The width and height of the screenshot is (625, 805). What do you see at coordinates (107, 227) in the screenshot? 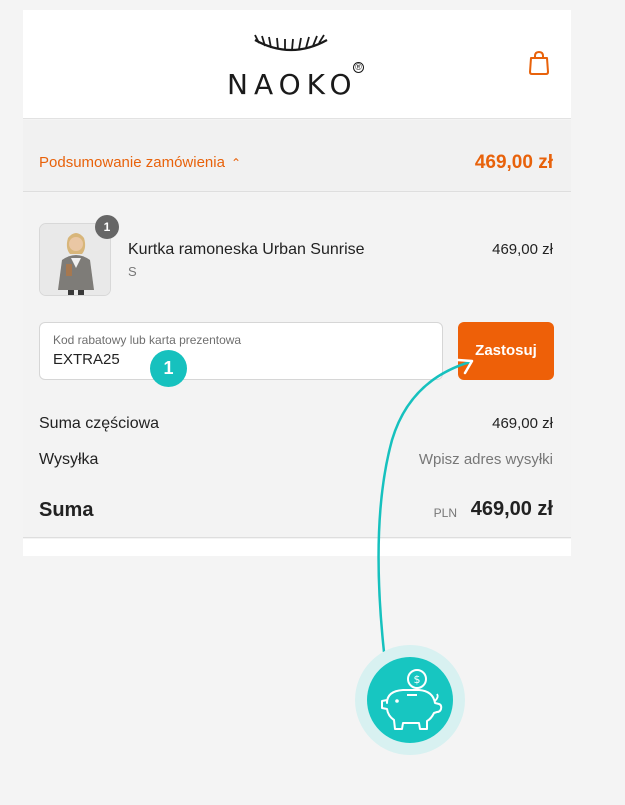
I see `quantity-badge: 1` at bounding box center [107, 227].